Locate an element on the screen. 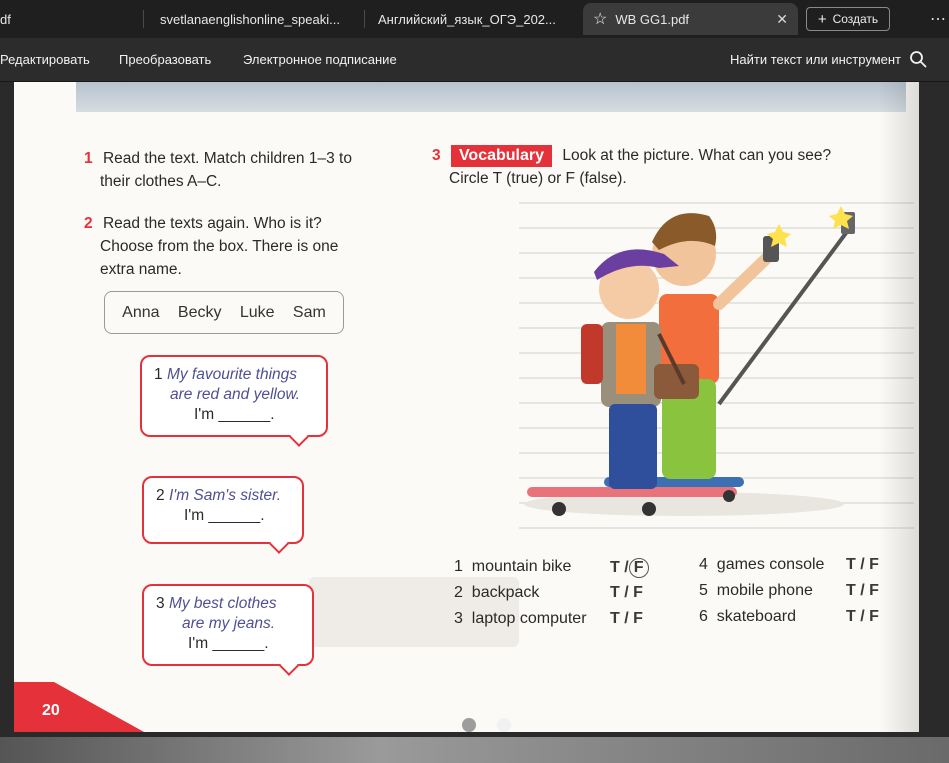  page-number: 20 is located at coordinates (51, 710).